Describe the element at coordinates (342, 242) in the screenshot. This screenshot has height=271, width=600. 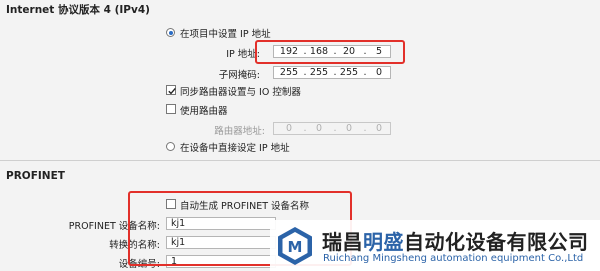
I see `company-name-part1: 瑞昌` at that location.